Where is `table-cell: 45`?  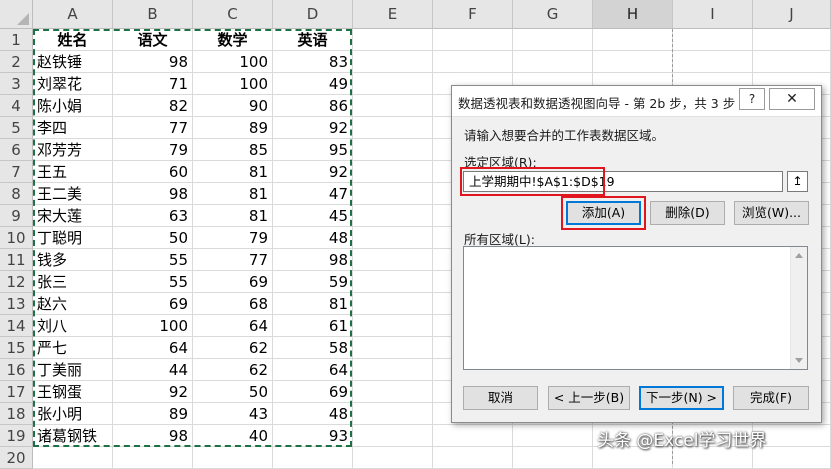
table-cell: 45 is located at coordinates (313, 216).